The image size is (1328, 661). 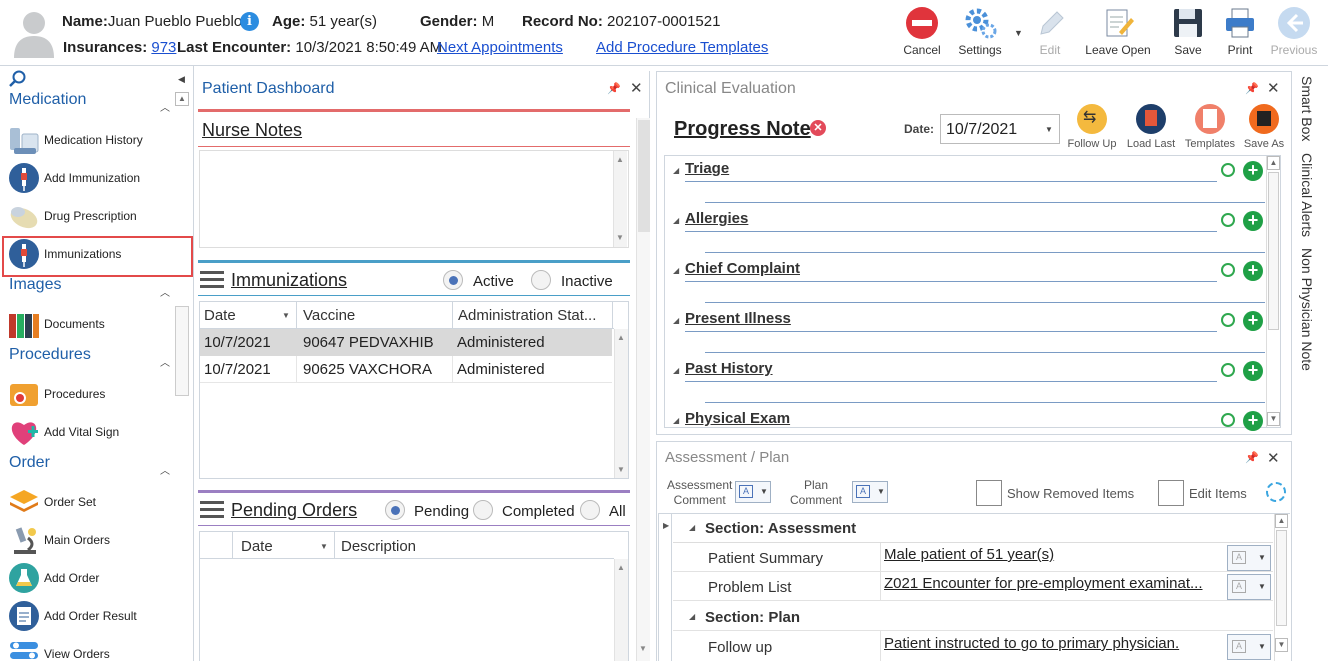 What do you see at coordinates (483, 510) in the screenshot?
I see `radio-completed` at bounding box center [483, 510].